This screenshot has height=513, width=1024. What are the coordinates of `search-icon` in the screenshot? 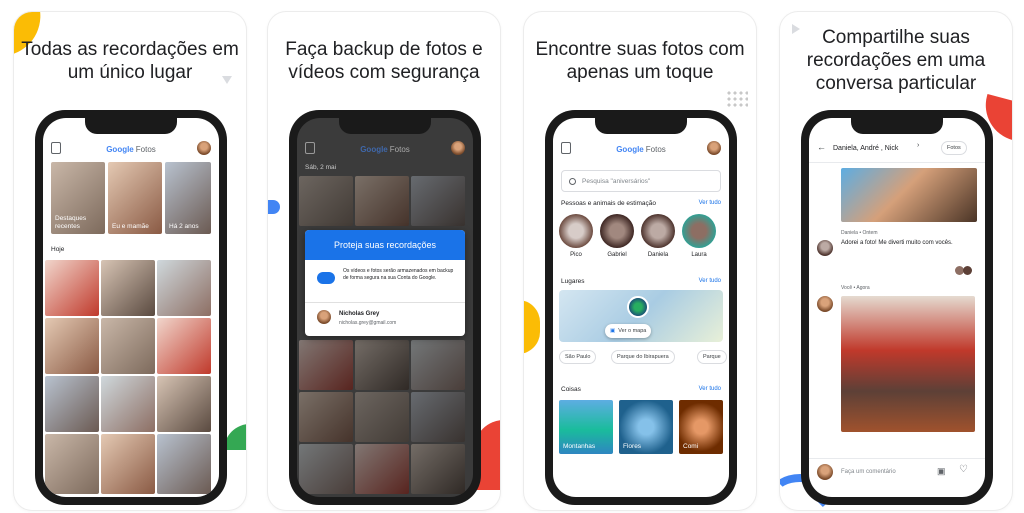 It's located at (572, 181).